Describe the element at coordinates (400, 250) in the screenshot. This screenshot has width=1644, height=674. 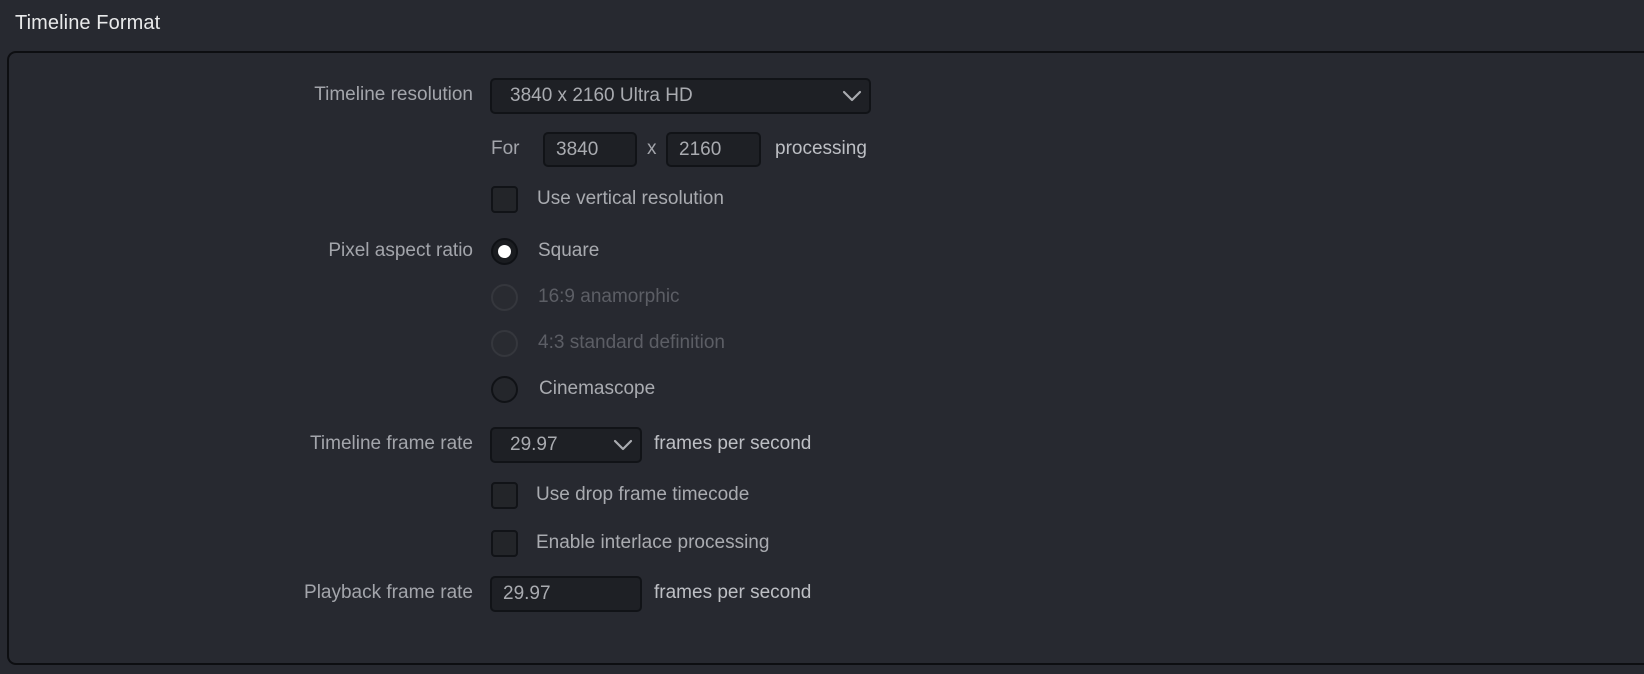
I see `pixel-aspect-ratio-label: Pixel aspect ratio` at that location.